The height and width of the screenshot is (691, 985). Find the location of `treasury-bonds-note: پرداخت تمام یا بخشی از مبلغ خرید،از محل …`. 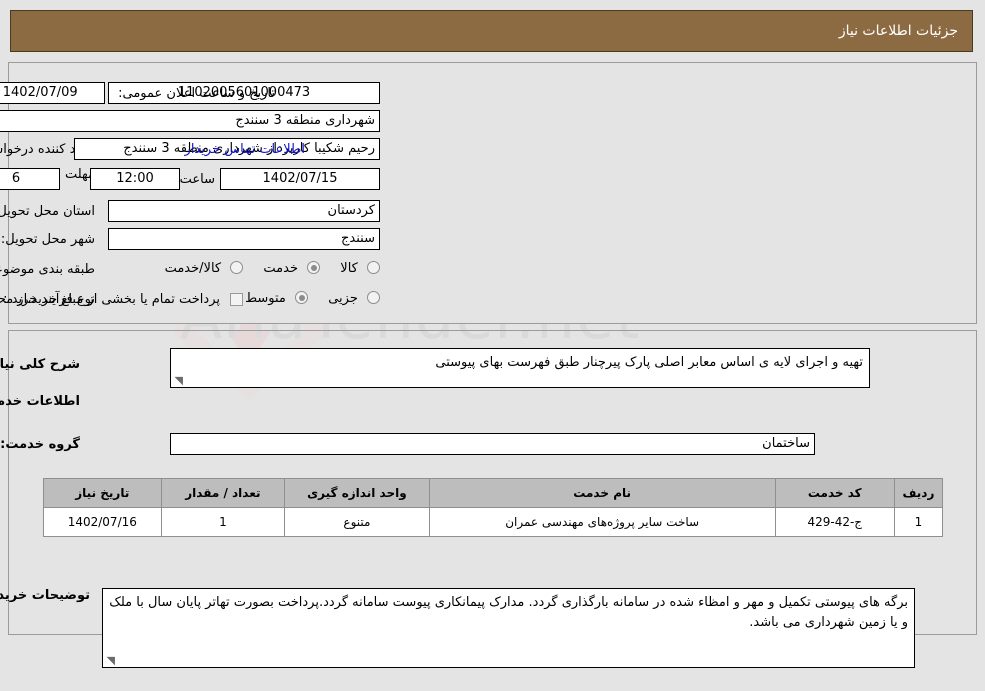

treasury-bonds-note: پرداخت تمام یا بخشی از مبلغ خرید،از محل … is located at coordinates (110, 299).